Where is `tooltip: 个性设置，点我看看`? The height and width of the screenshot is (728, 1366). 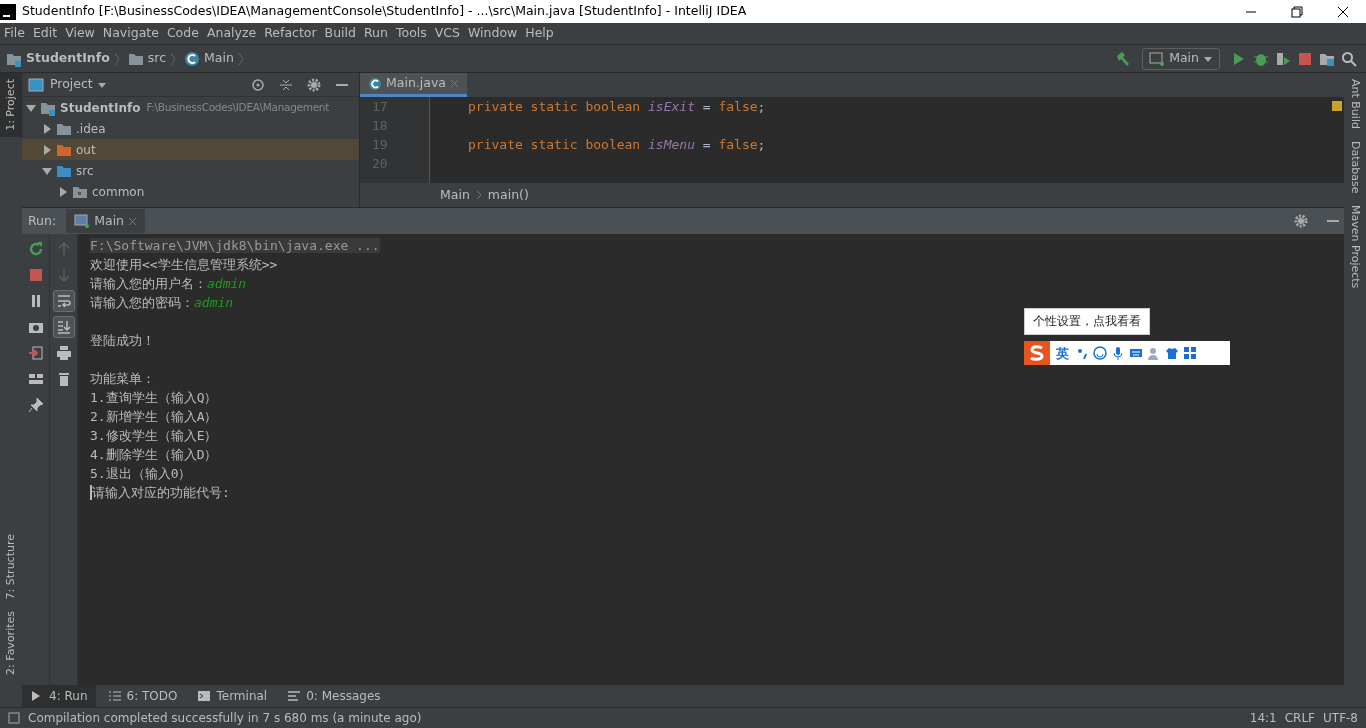 tooltip: 个性设置，点我看看 is located at coordinates (1087, 322).